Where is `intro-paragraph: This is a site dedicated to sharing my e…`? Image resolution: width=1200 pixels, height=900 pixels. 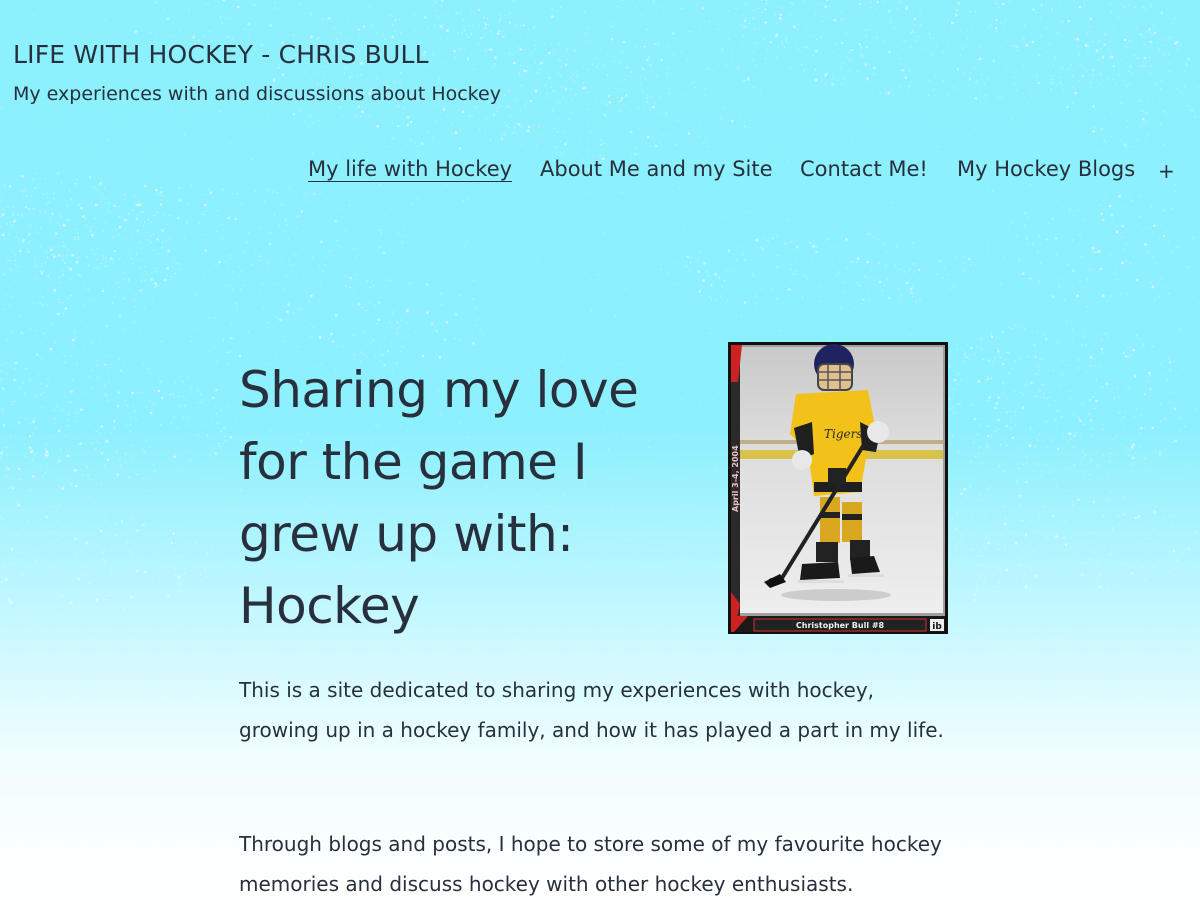 intro-paragraph: This is a site dedicated to sharing my e… is located at coordinates (591, 710).